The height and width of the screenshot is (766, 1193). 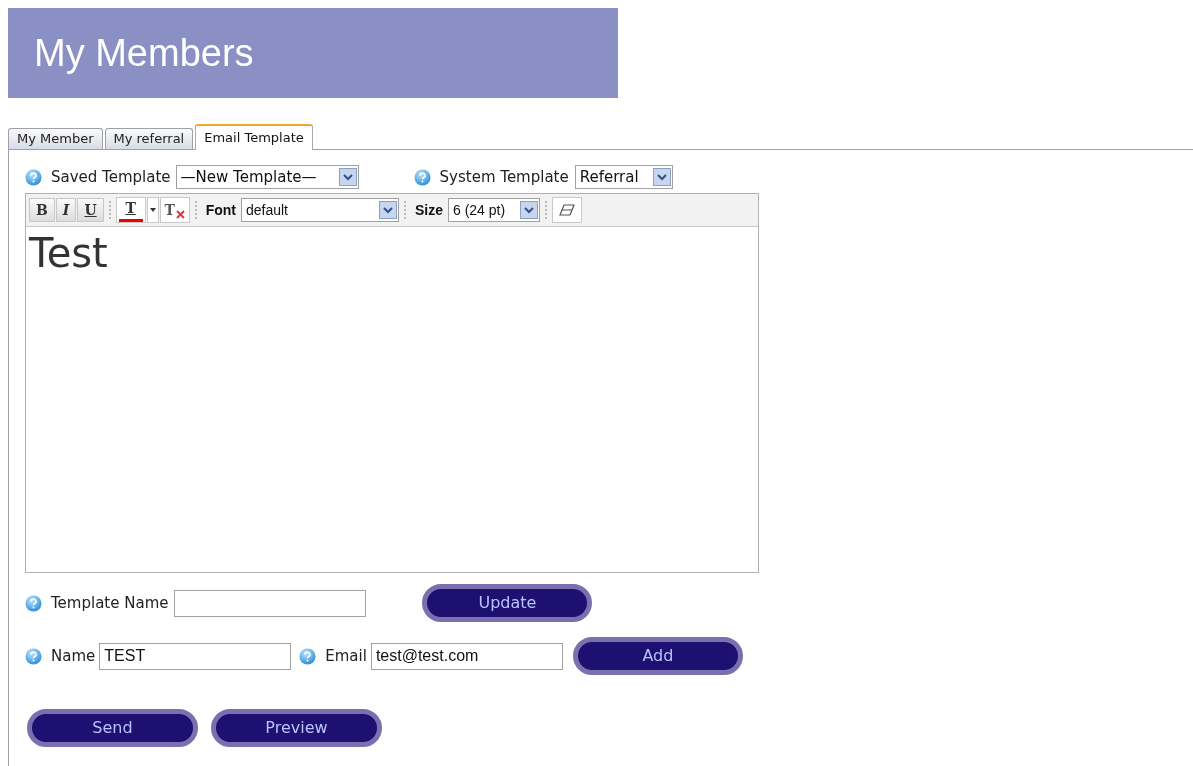 I want to click on editor-text: Test, so click(x=68, y=253).